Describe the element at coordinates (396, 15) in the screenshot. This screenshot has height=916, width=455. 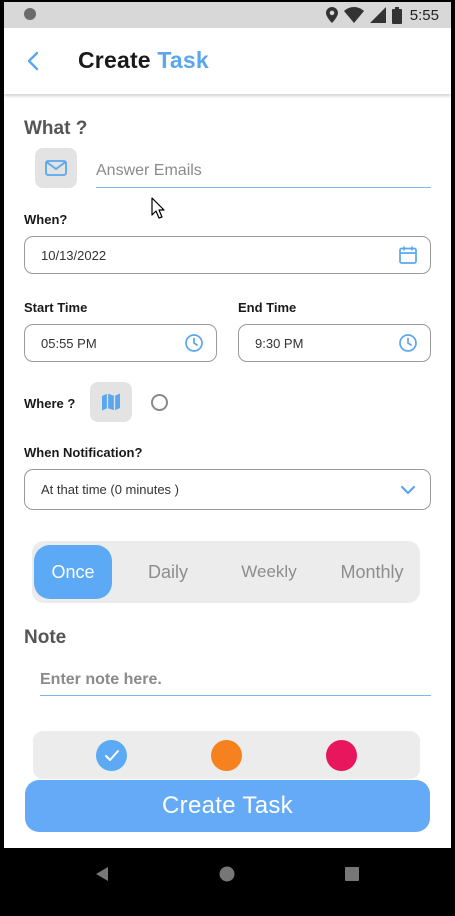
I see `battery-icon` at that location.